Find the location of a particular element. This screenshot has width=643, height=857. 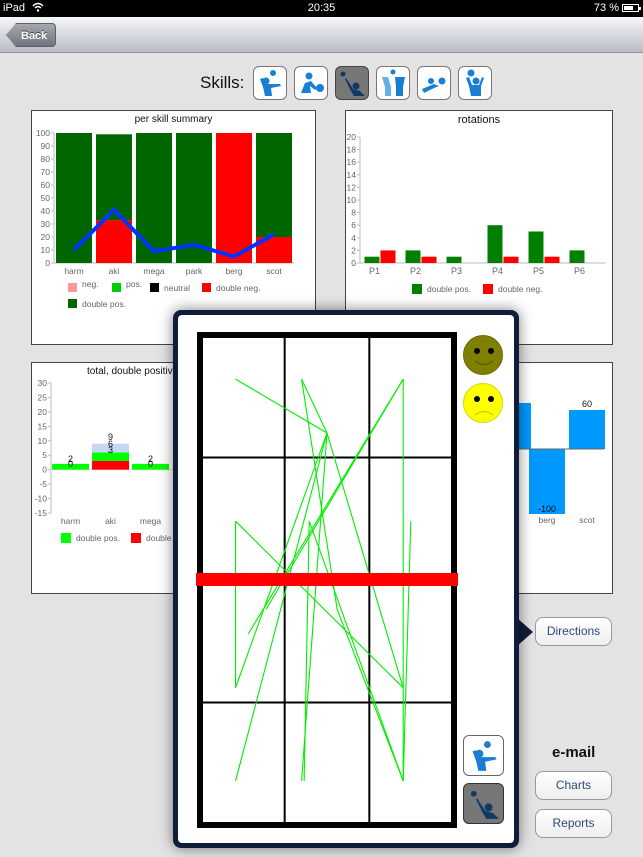

y-tick-label: 70 is located at coordinates (46, 172).